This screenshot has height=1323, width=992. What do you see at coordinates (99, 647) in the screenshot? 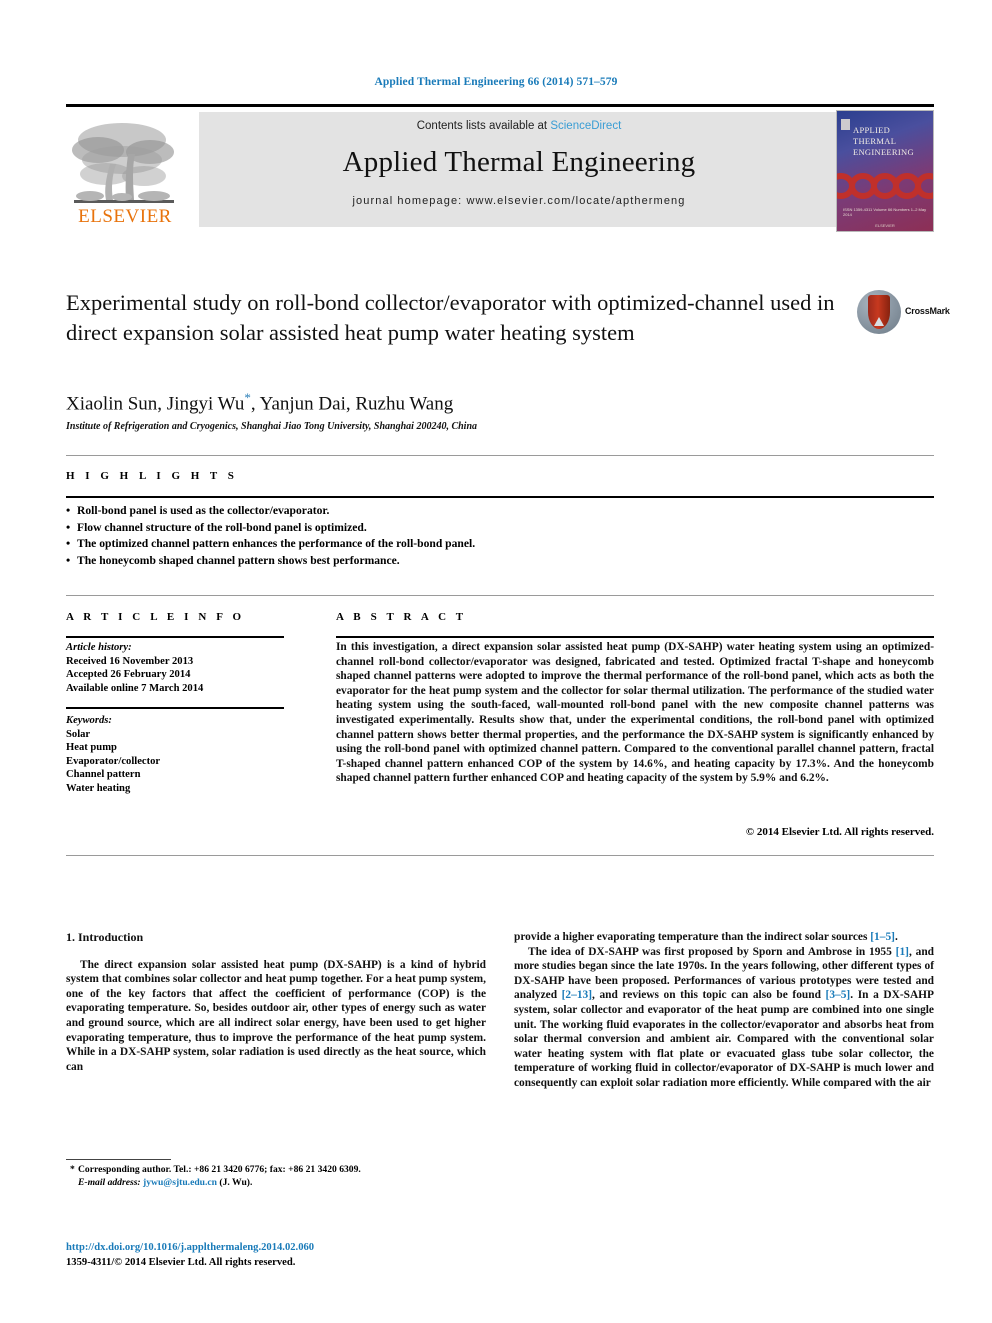
I see `article-history-label: Article history:` at bounding box center [99, 647].